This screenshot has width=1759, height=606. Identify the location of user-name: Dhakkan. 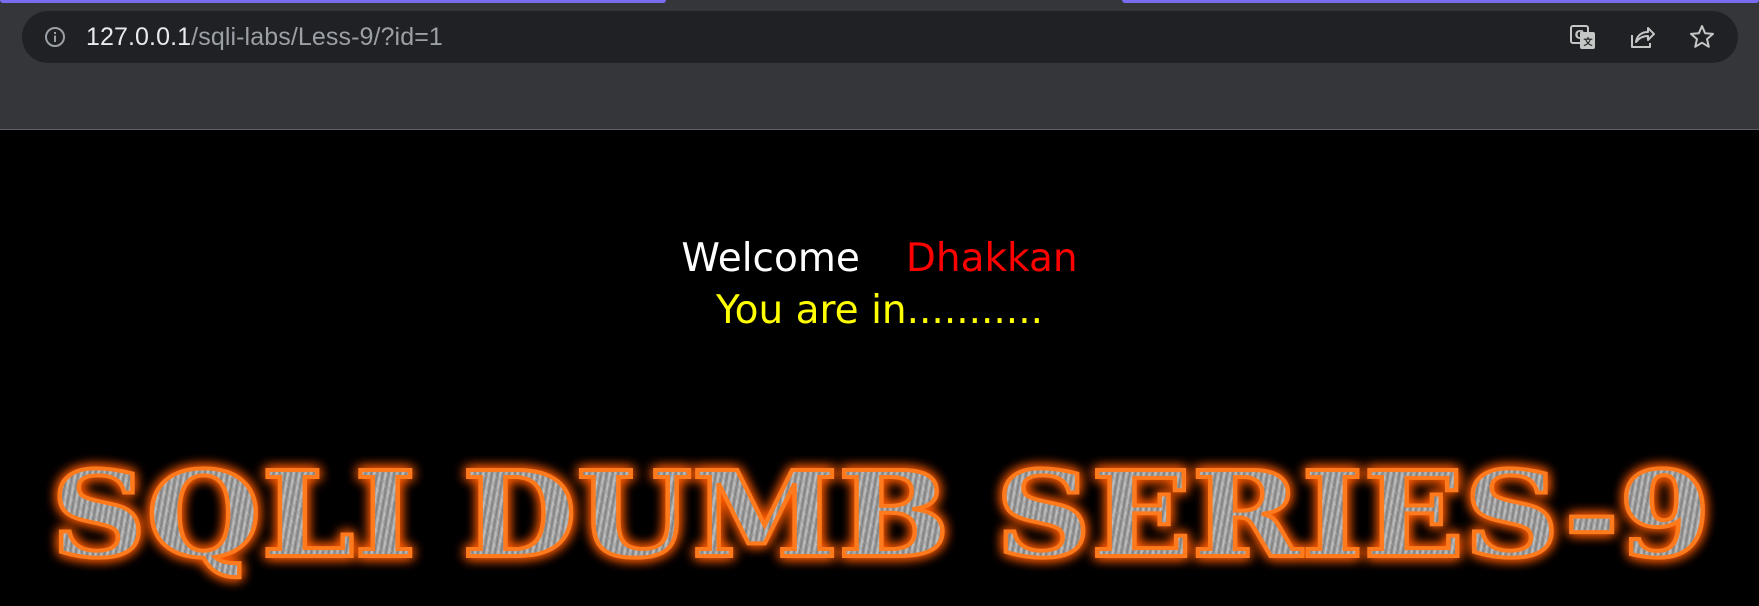
(991, 258).